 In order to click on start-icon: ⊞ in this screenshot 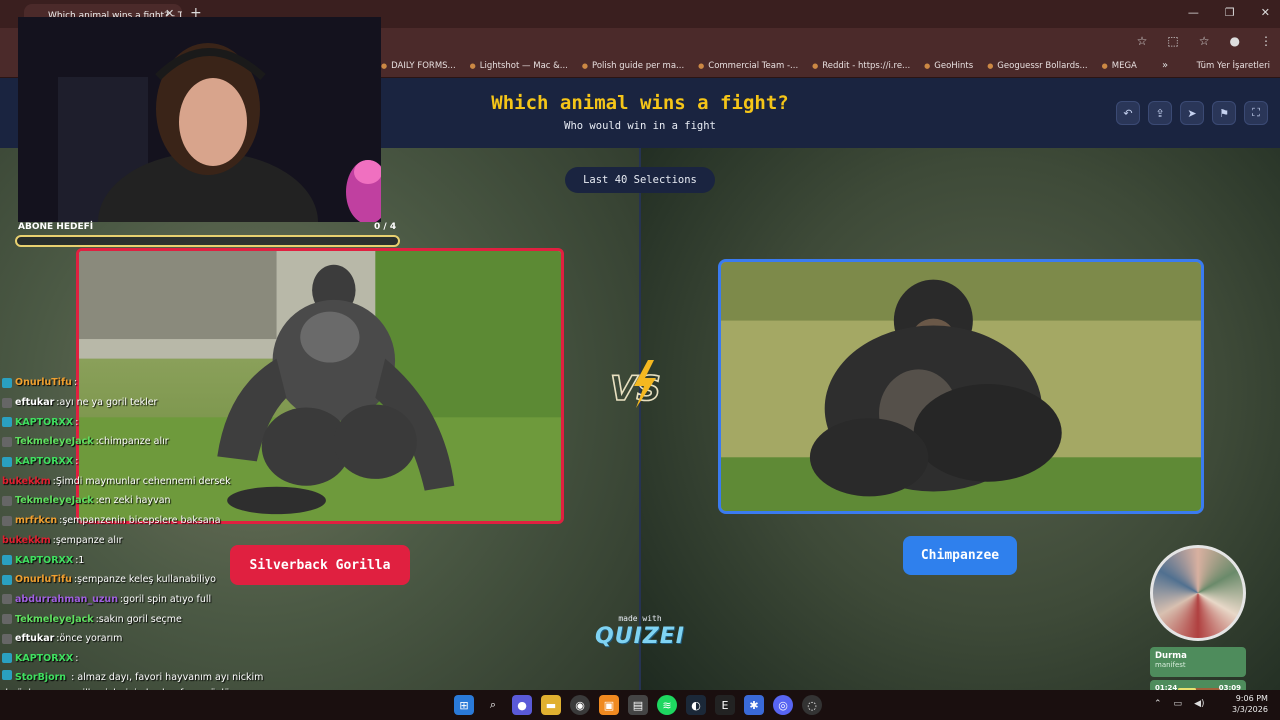, I will do `click(464, 705)`.